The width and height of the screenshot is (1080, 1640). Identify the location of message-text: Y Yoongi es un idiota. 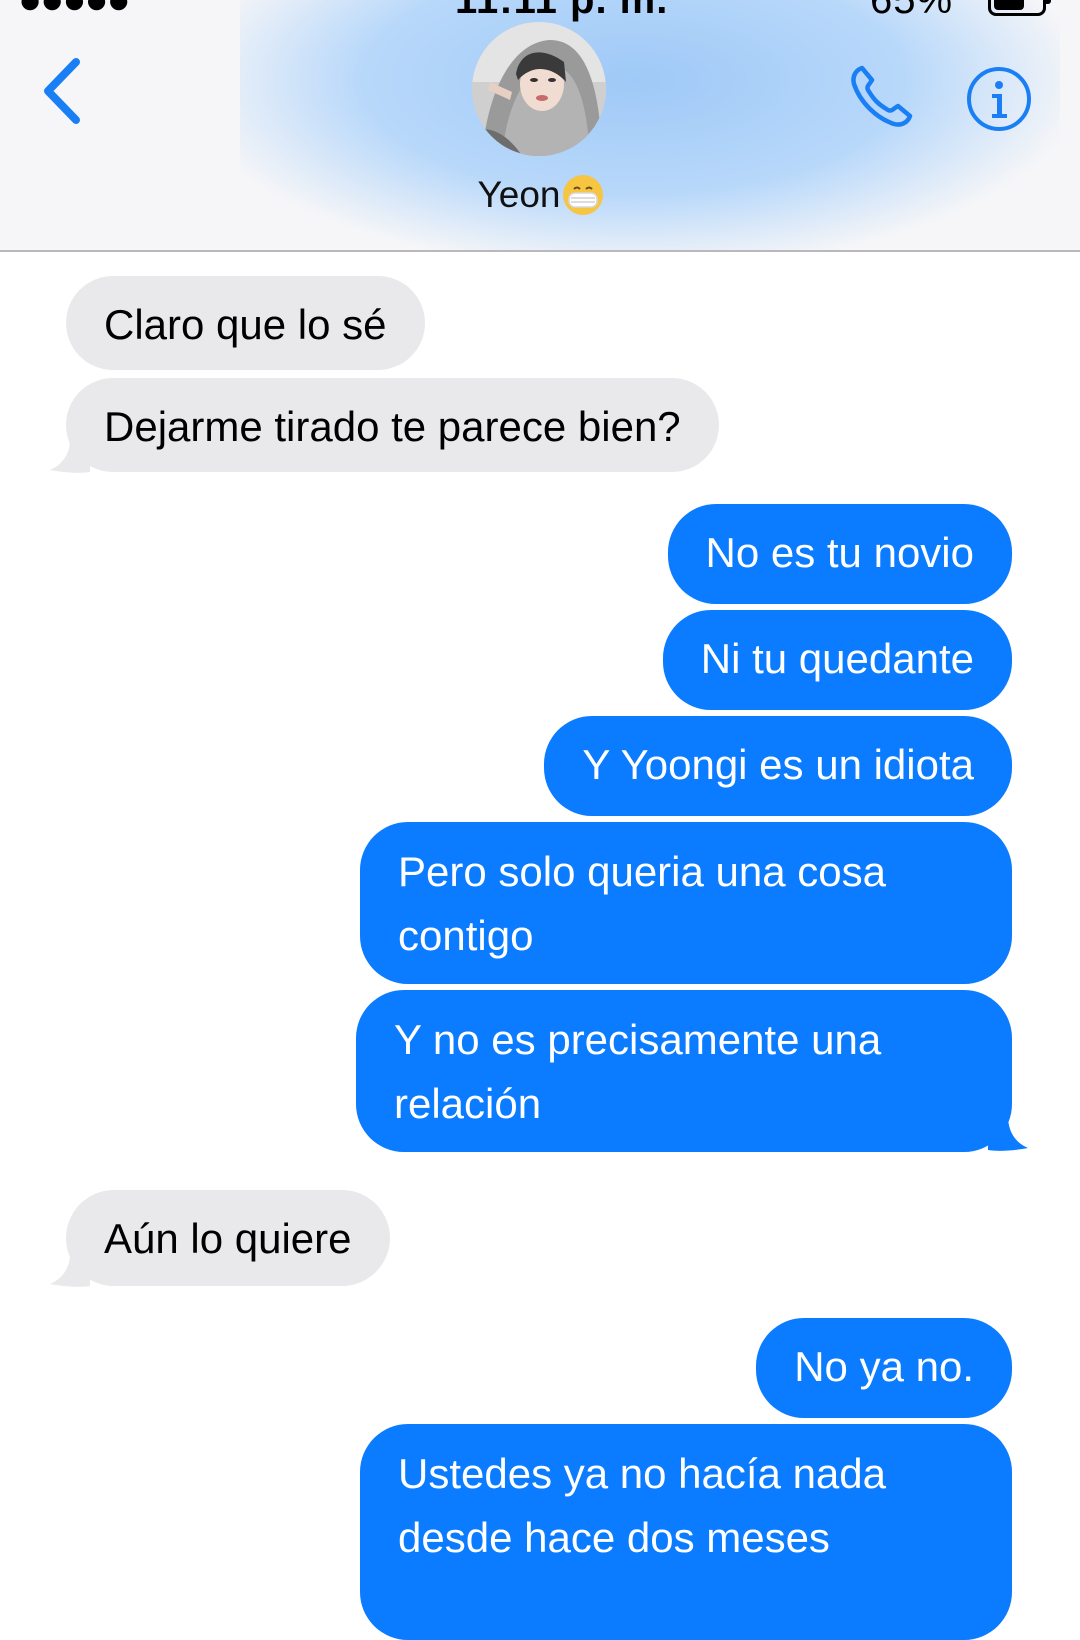
(778, 764).